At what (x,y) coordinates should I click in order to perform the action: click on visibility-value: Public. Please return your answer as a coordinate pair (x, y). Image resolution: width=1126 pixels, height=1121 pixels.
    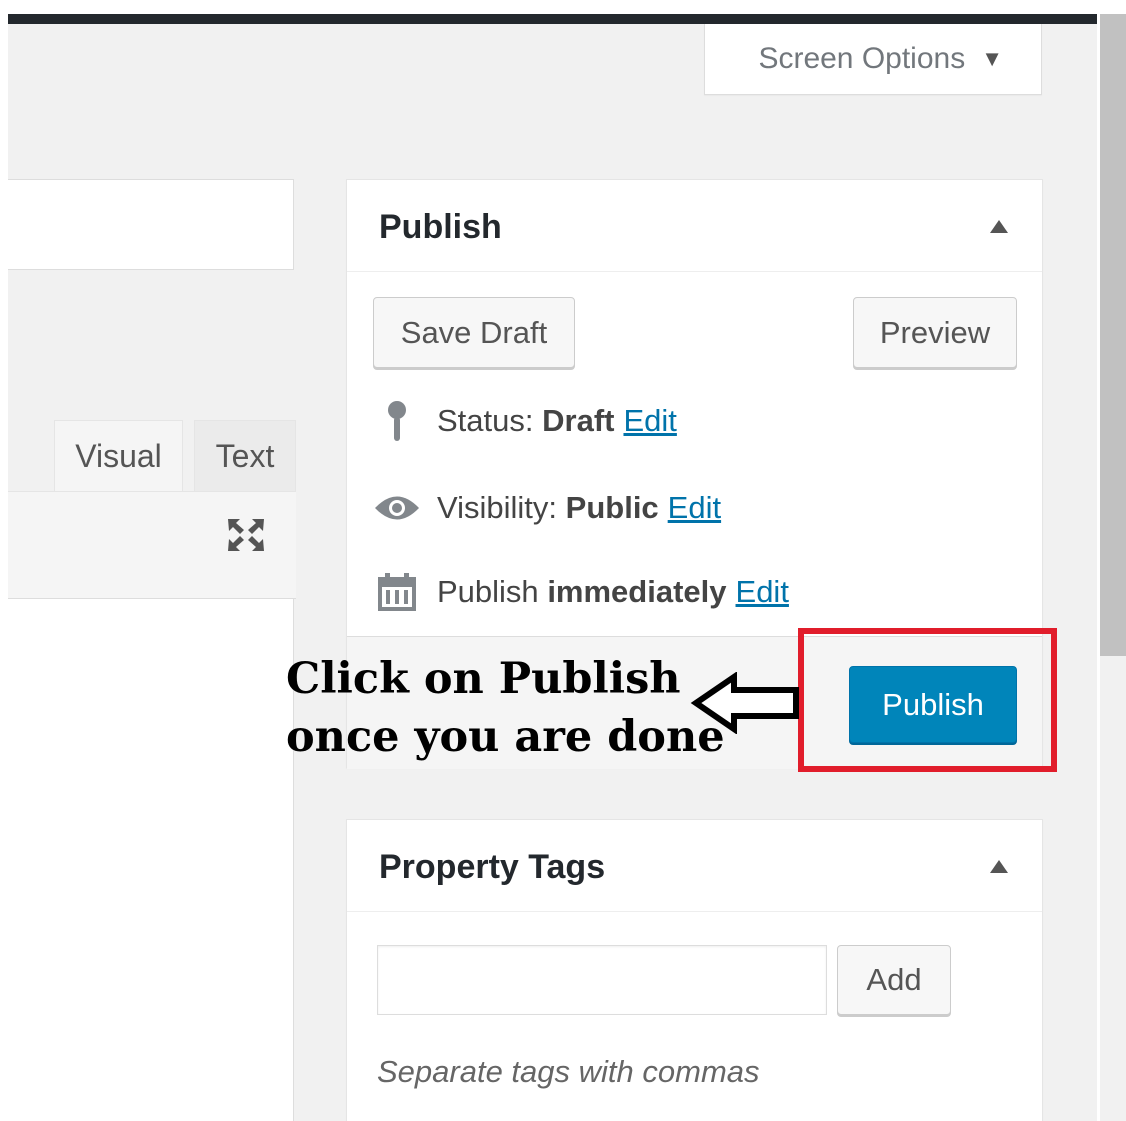
    Looking at the image, I should click on (612, 507).